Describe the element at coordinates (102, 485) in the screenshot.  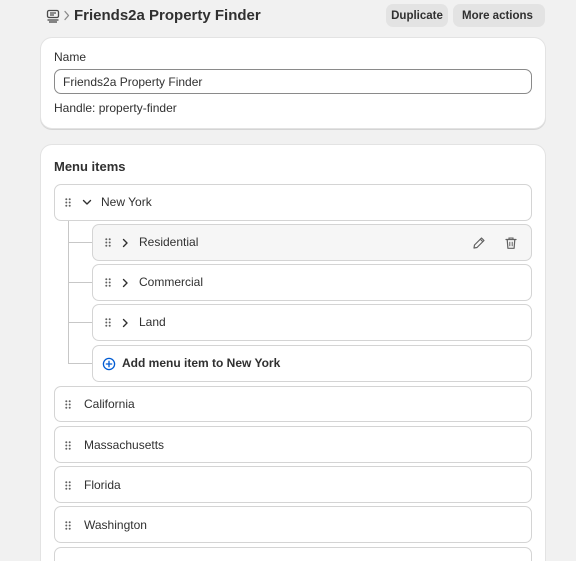
I see `menu-item-label: Florida` at that location.